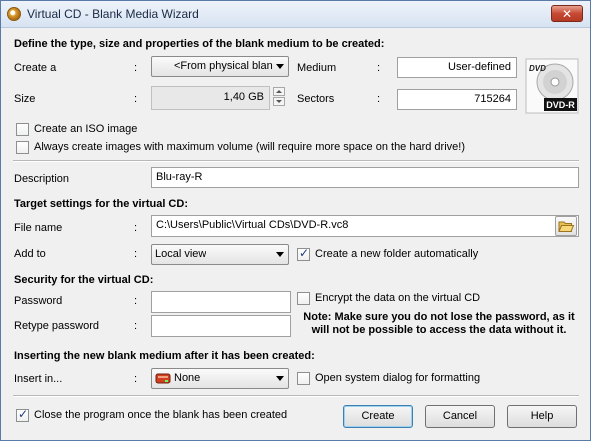 This screenshot has width=591, height=441. I want to click on folder-open-icon, so click(566, 226).